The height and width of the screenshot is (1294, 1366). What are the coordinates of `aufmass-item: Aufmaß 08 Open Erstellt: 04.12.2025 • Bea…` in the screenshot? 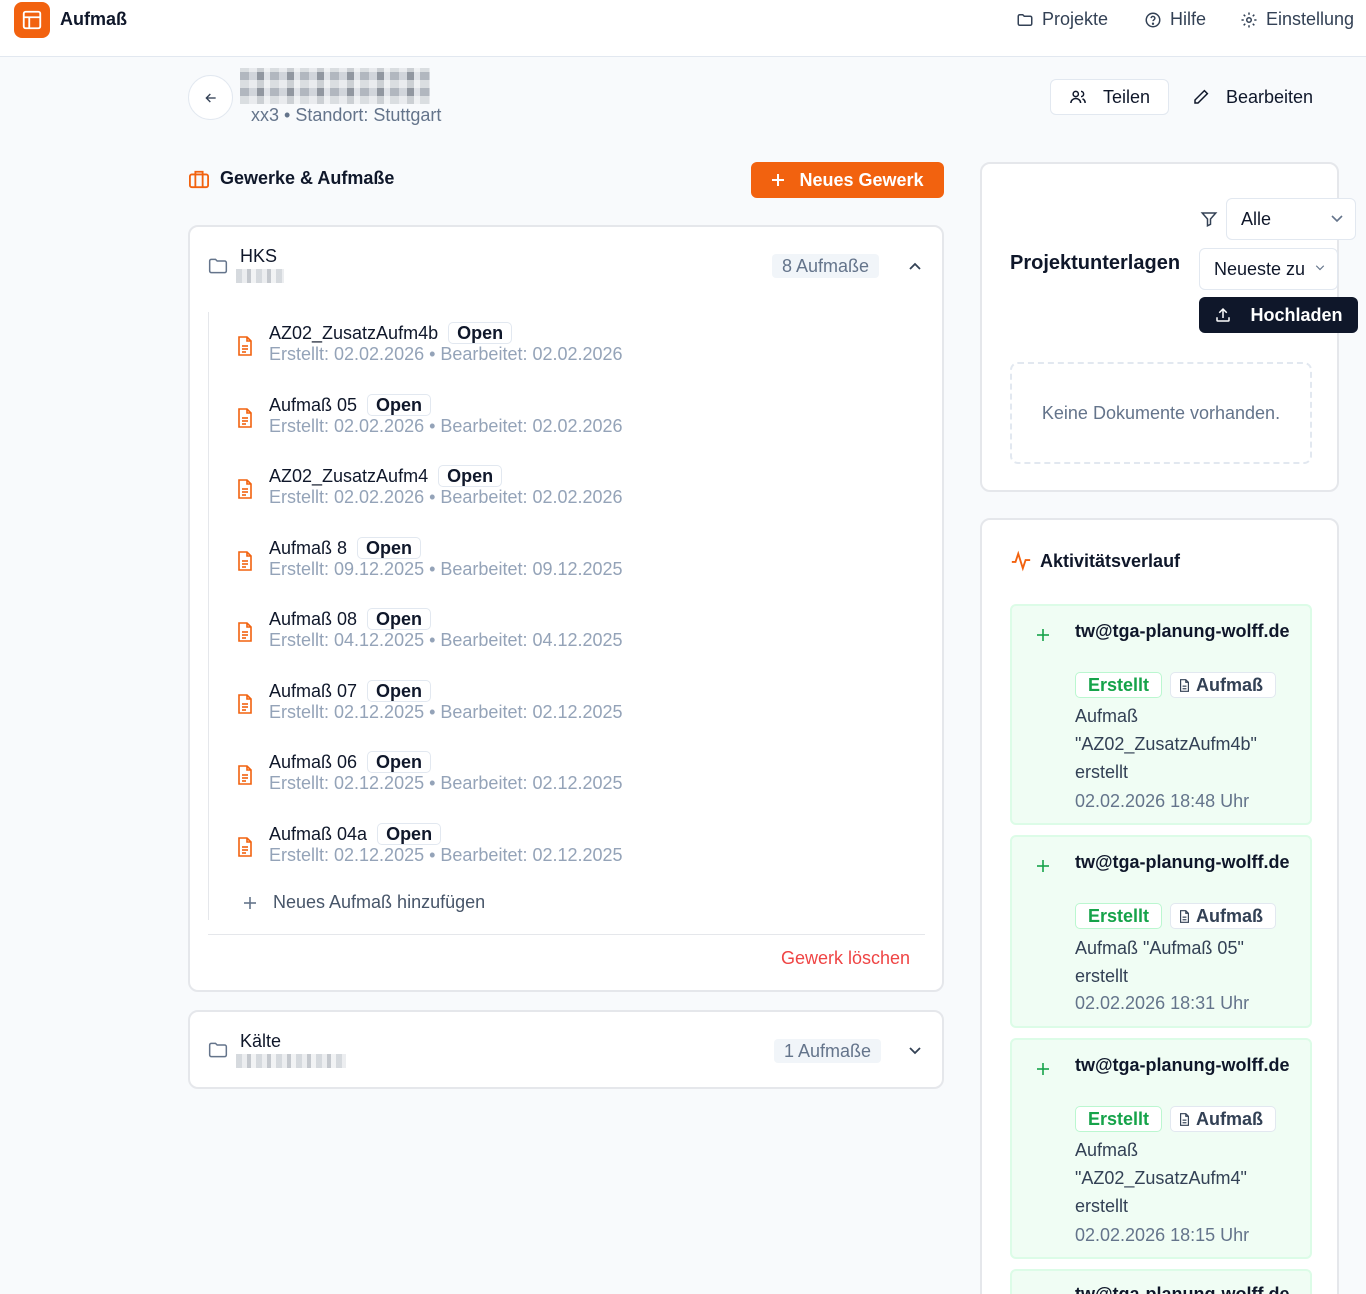 It's located at (568, 630).